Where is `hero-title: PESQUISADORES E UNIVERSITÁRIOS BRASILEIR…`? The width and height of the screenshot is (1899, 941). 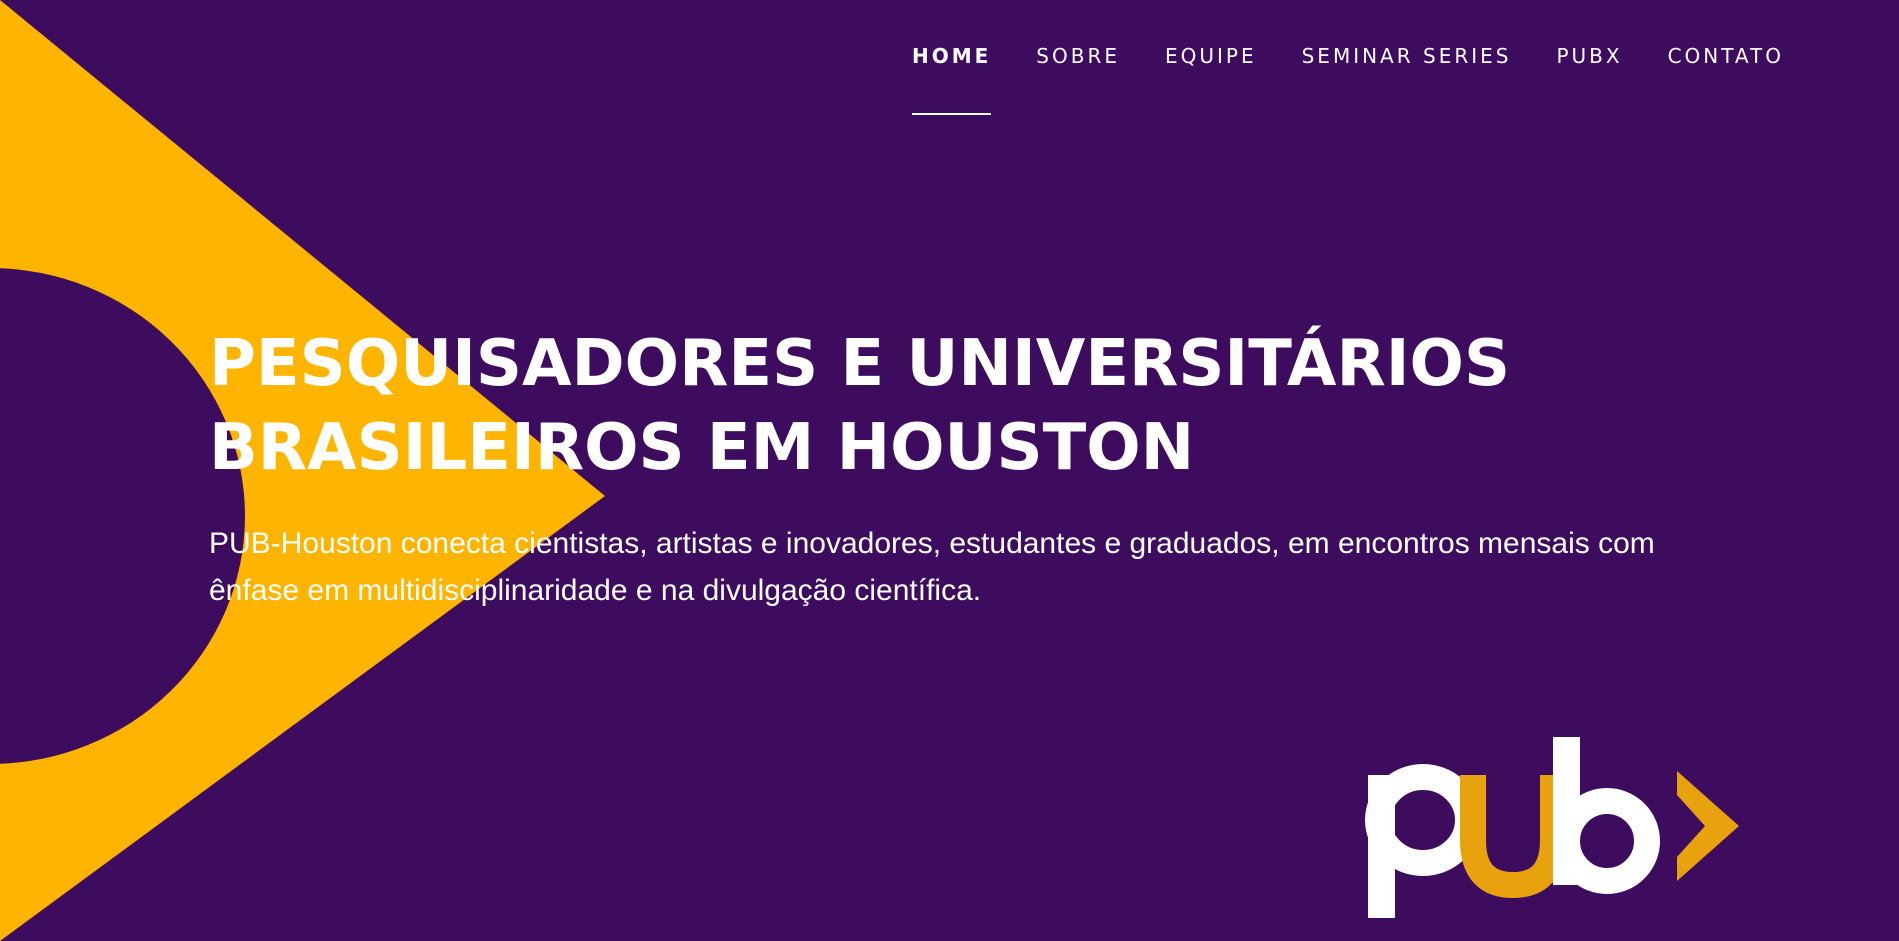
hero-title: PESQUISADORES E UNIVERSITÁRIOS BRASILEIR… is located at coordinates (959, 406).